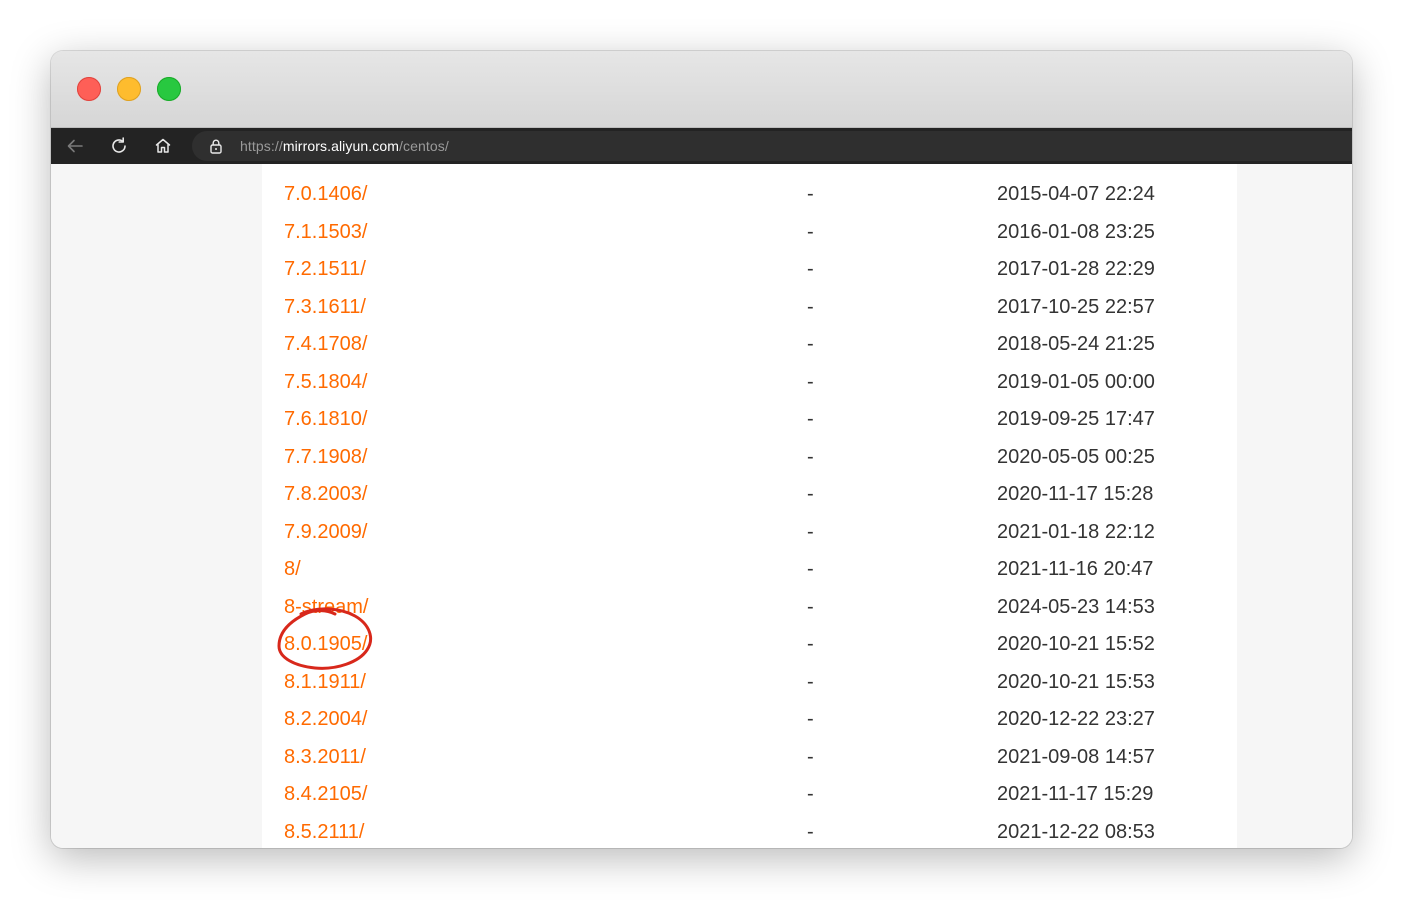 The height and width of the screenshot is (900, 1403). What do you see at coordinates (325, 457) in the screenshot?
I see `directory-link: 7.7.1908/` at bounding box center [325, 457].